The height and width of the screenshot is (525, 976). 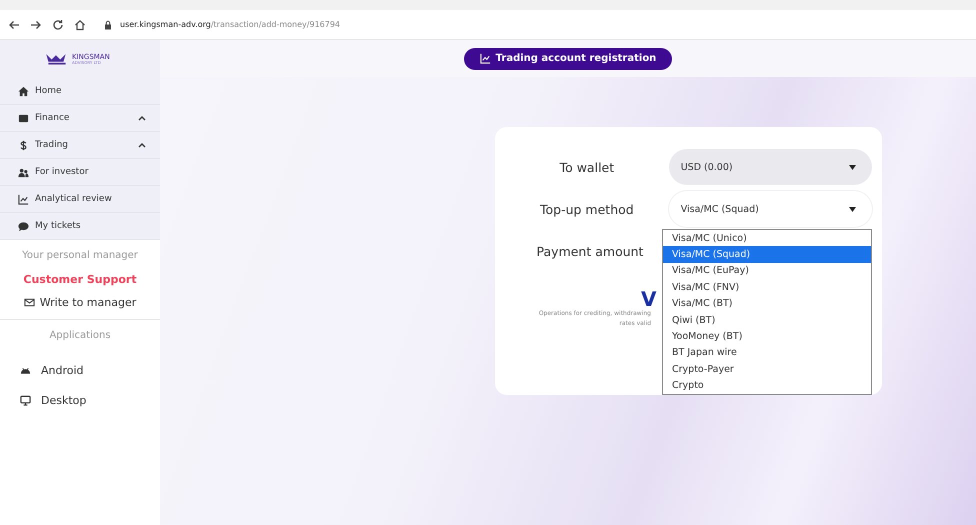 What do you see at coordinates (25, 400) in the screenshot?
I see `desktop-icon` at bounding box center [25, 400].